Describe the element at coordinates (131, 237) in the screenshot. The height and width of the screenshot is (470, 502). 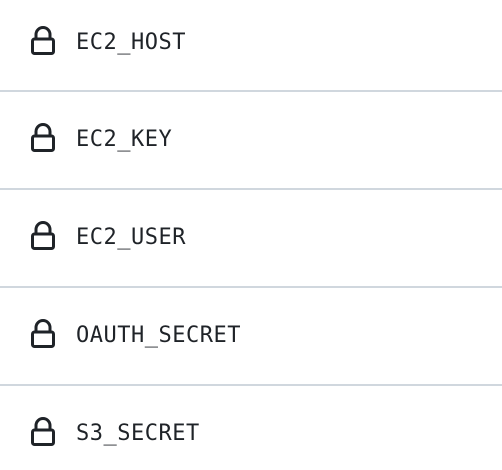
I see `secret-name: EC2_USER` at that location.